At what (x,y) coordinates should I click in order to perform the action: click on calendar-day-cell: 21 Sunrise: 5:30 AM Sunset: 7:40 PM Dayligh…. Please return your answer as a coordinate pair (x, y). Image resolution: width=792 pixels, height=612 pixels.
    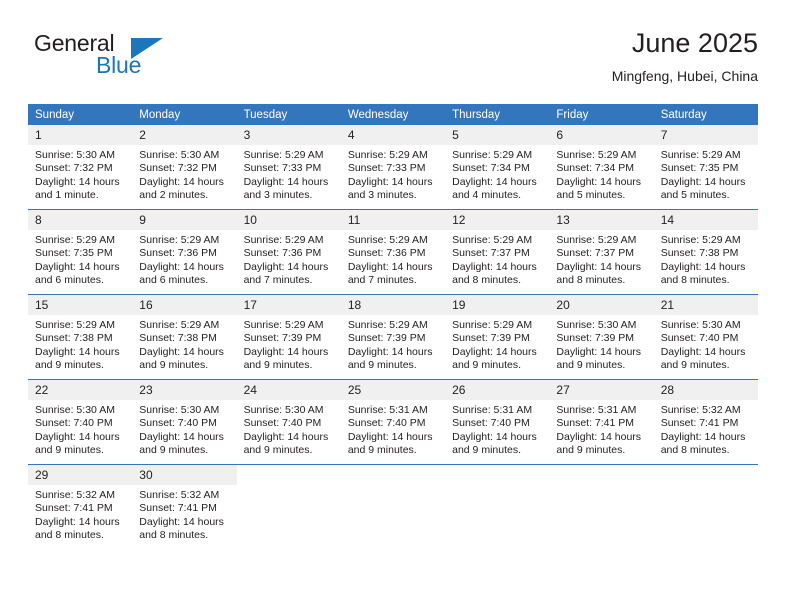
    Looking at the image, I should click on (705, 337).